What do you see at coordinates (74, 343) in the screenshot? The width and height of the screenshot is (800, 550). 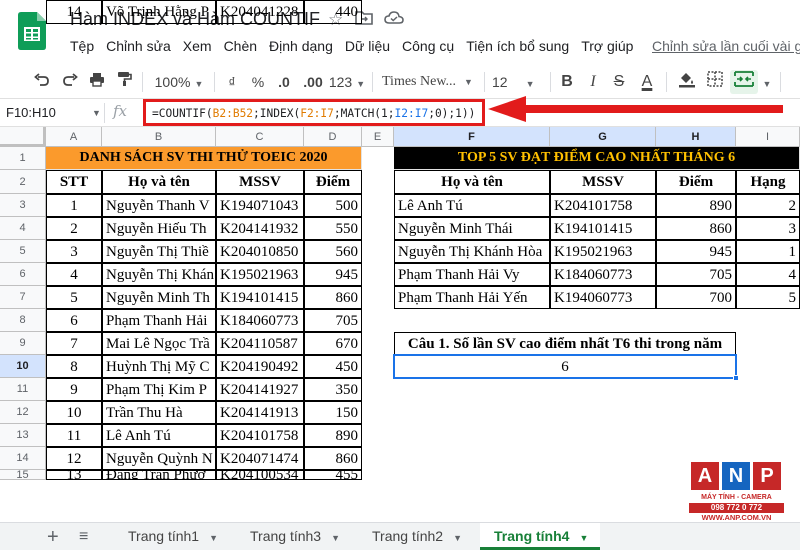 I see `left-table-cell: 7` at bounding box center [74, 343].